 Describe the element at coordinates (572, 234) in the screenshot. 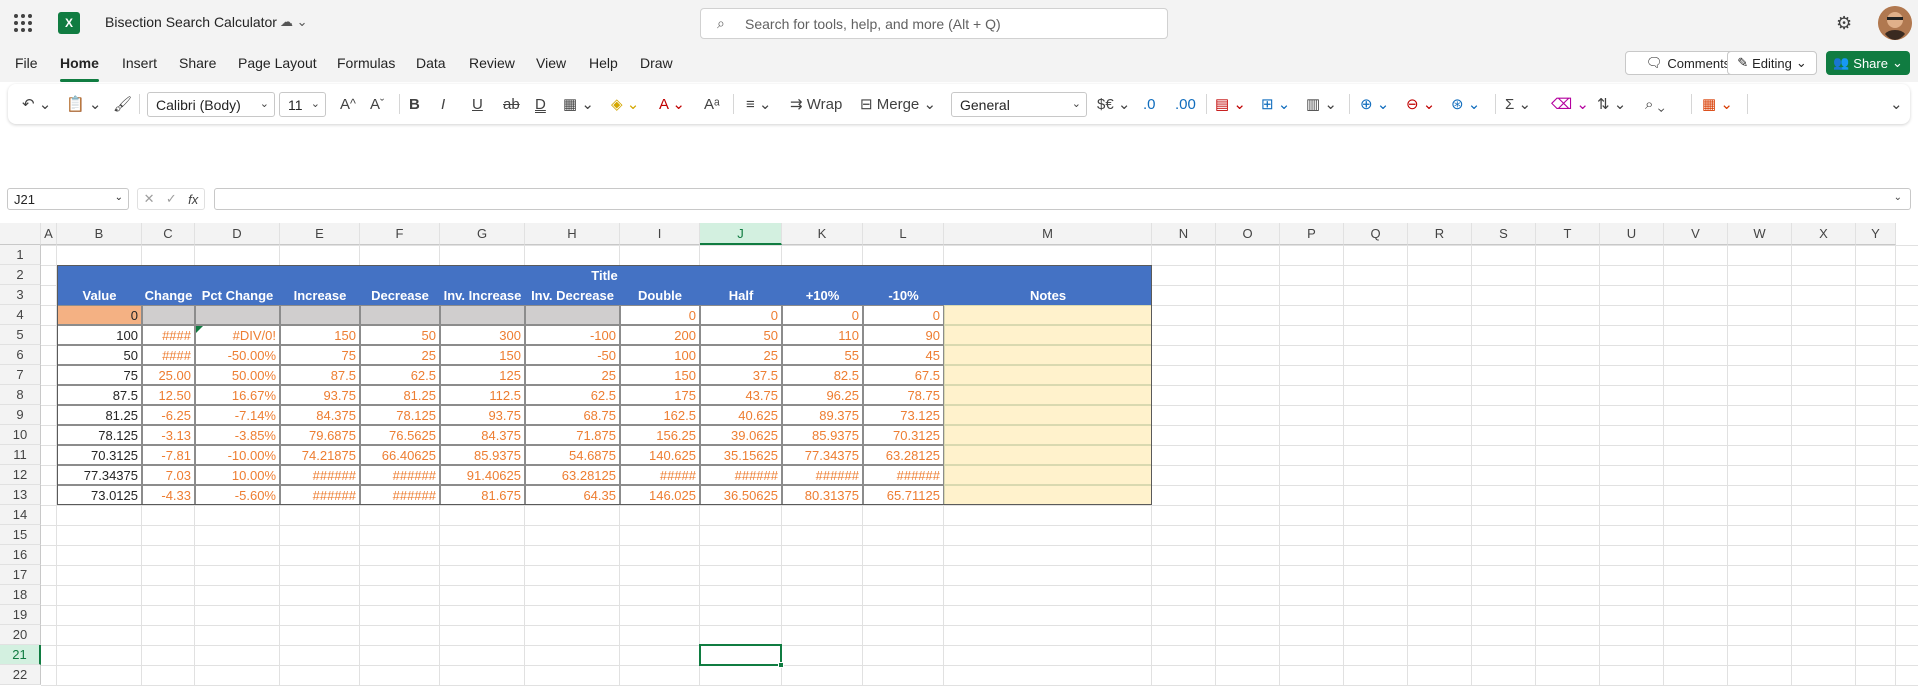

I see `column-header-H: H` at that location.